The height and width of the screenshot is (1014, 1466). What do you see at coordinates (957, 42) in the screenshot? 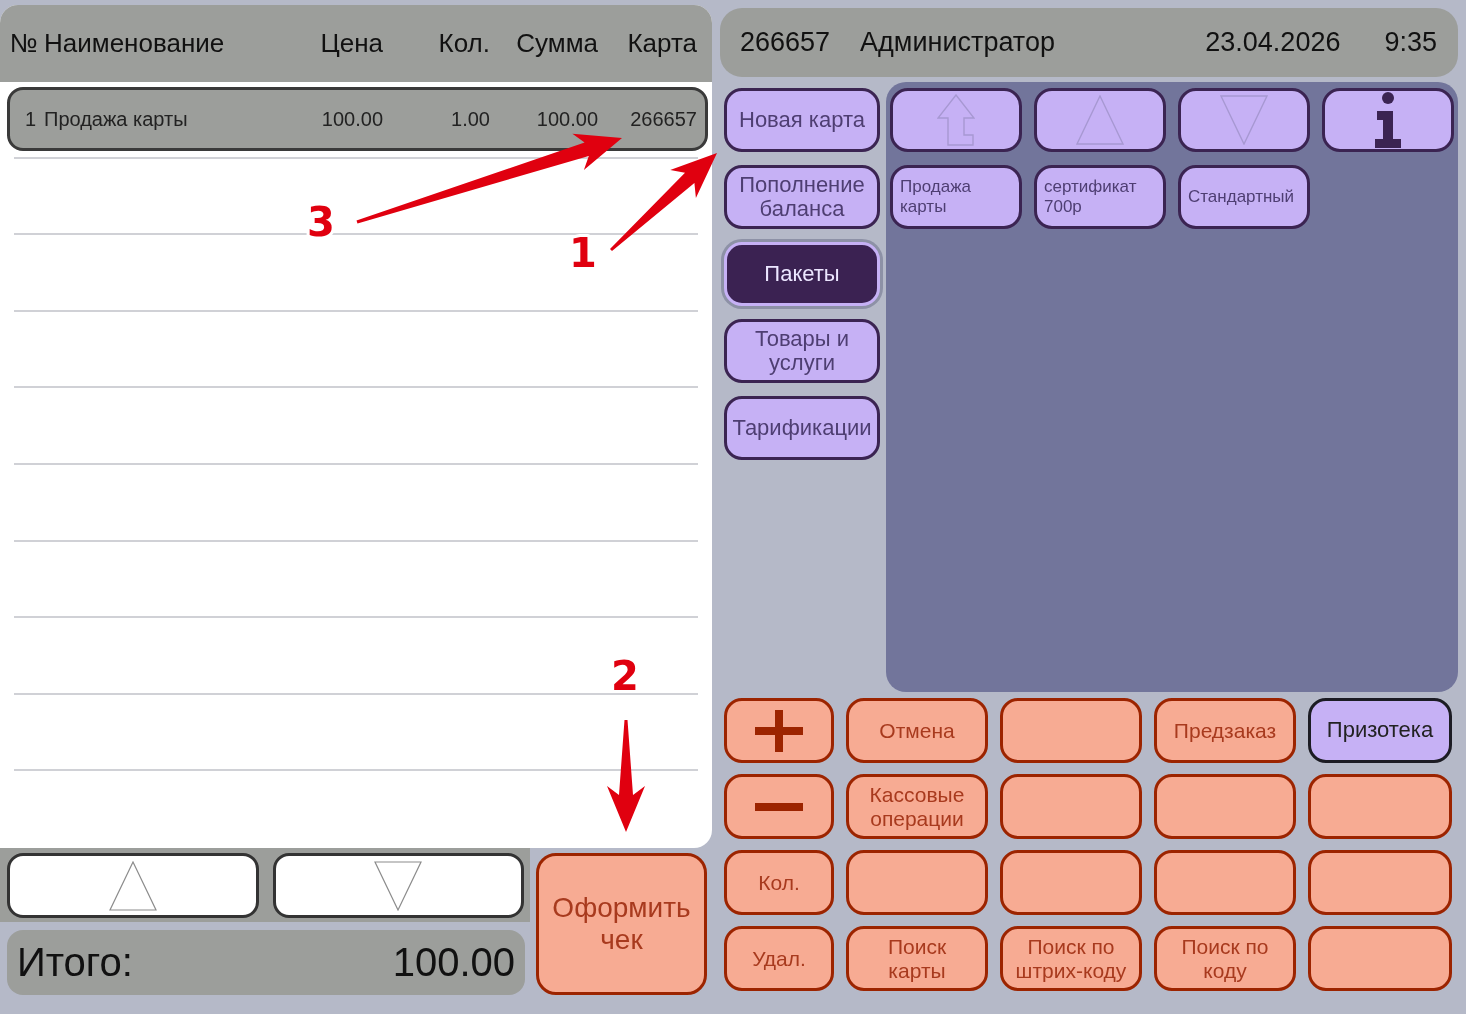
I see `user-name: Администратор` at bounding box center [957, 42].